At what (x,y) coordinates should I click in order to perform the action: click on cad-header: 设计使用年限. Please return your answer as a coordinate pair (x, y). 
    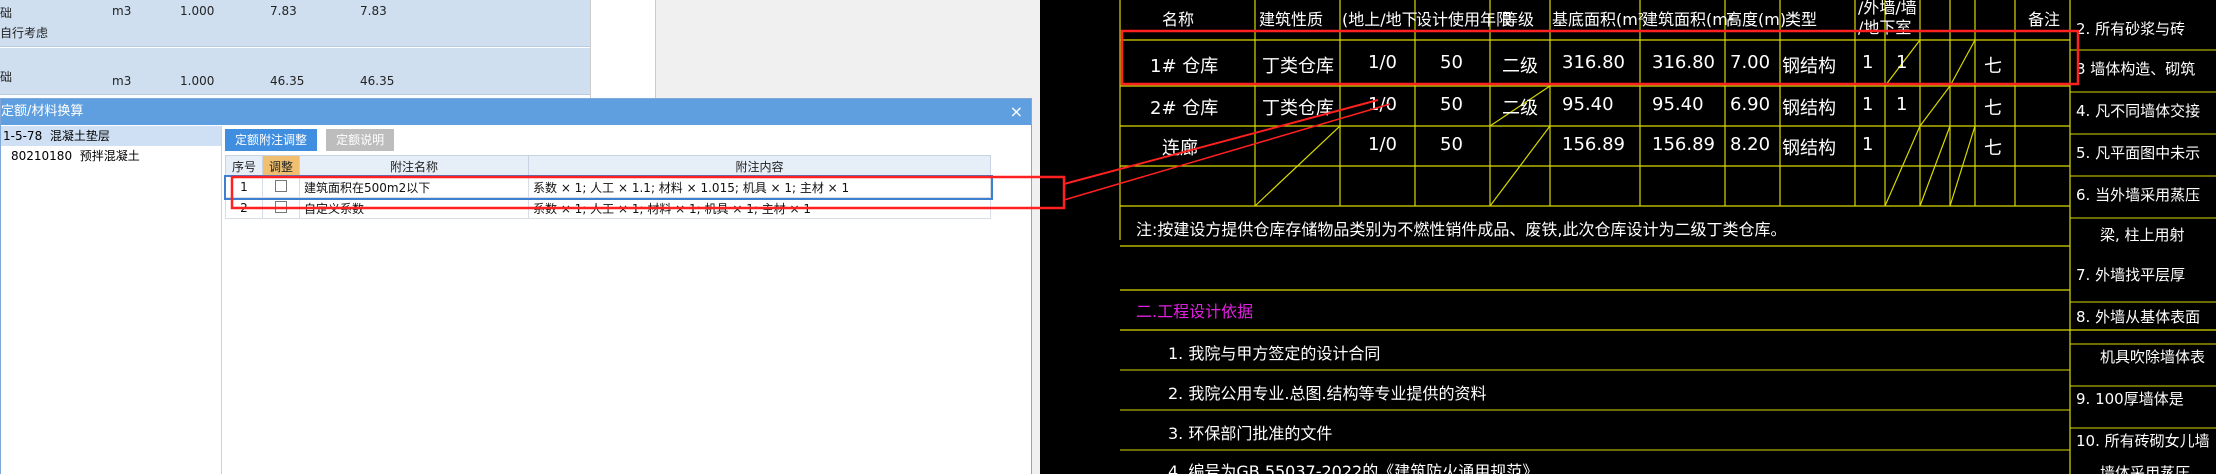
    Looking at the image, I should click on (1464, 19).